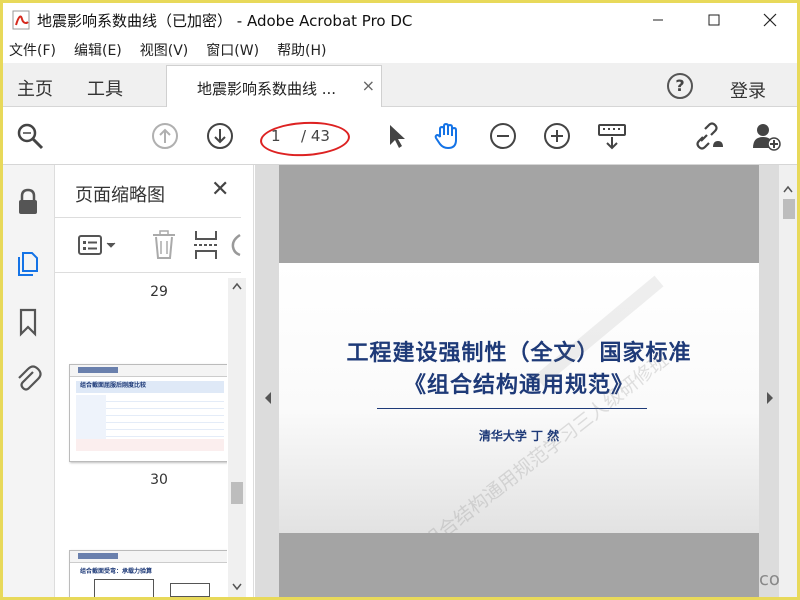  I want to click on previous-page-arrow-icon, so click(268, 398).